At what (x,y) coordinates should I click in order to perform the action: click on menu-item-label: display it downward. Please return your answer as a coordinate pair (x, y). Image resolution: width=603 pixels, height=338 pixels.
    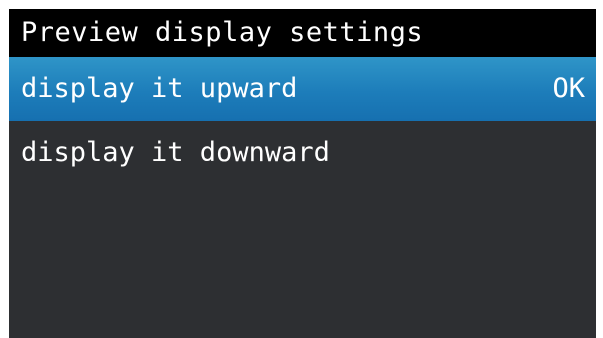
    Looking at the image, I should click on (175, 152).